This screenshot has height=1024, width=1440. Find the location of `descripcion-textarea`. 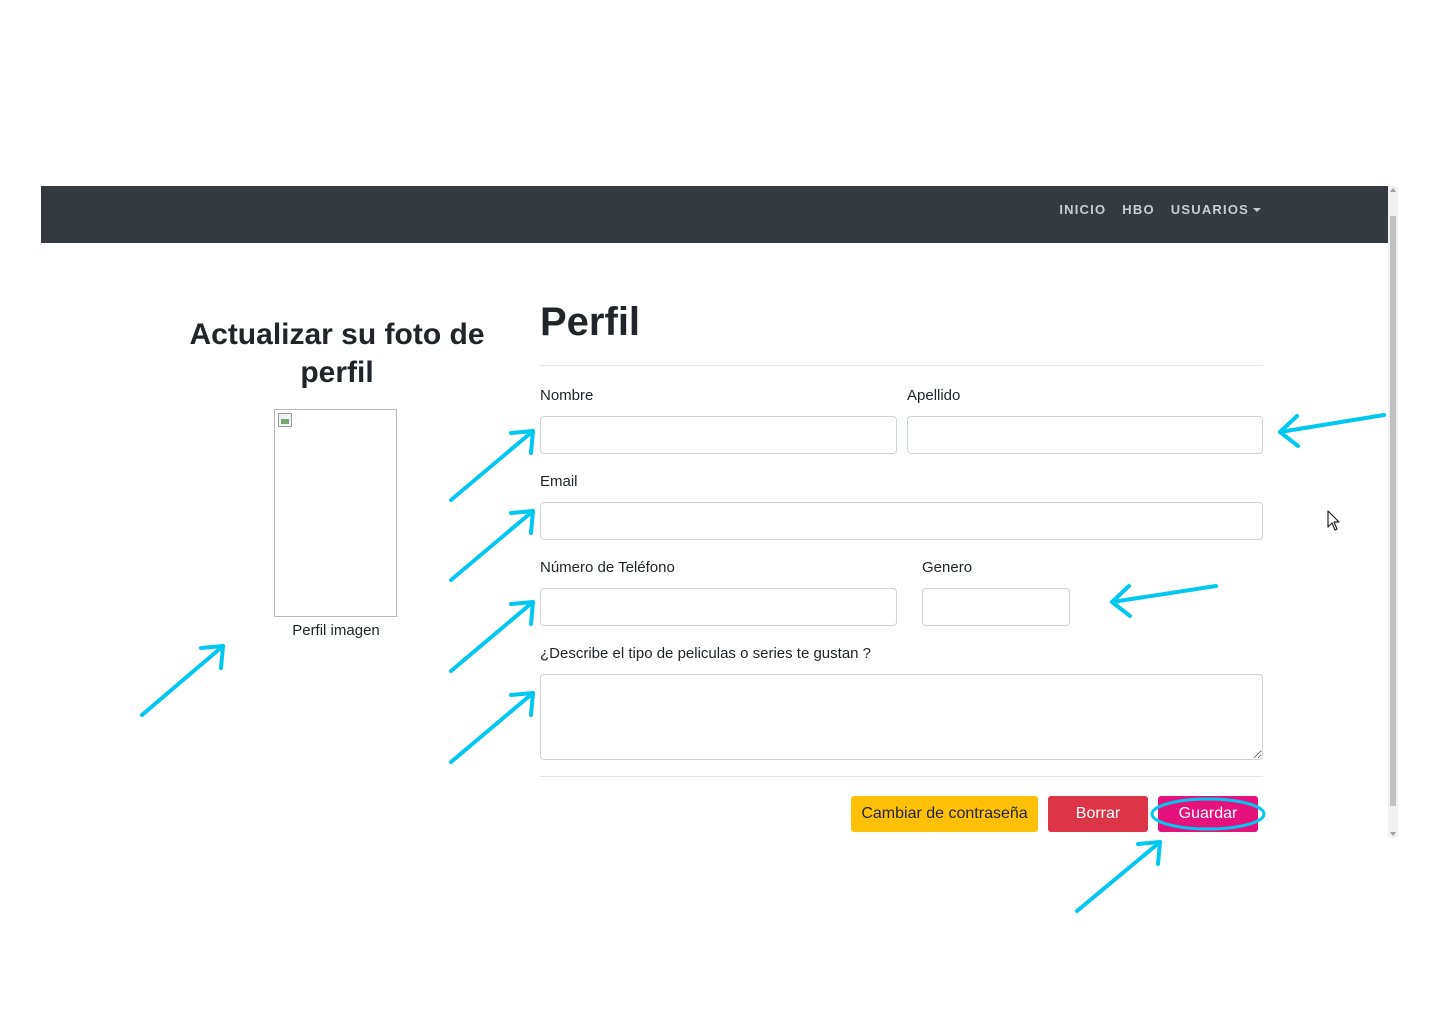

descripcion-textarea is located at coordinates (901, 717).